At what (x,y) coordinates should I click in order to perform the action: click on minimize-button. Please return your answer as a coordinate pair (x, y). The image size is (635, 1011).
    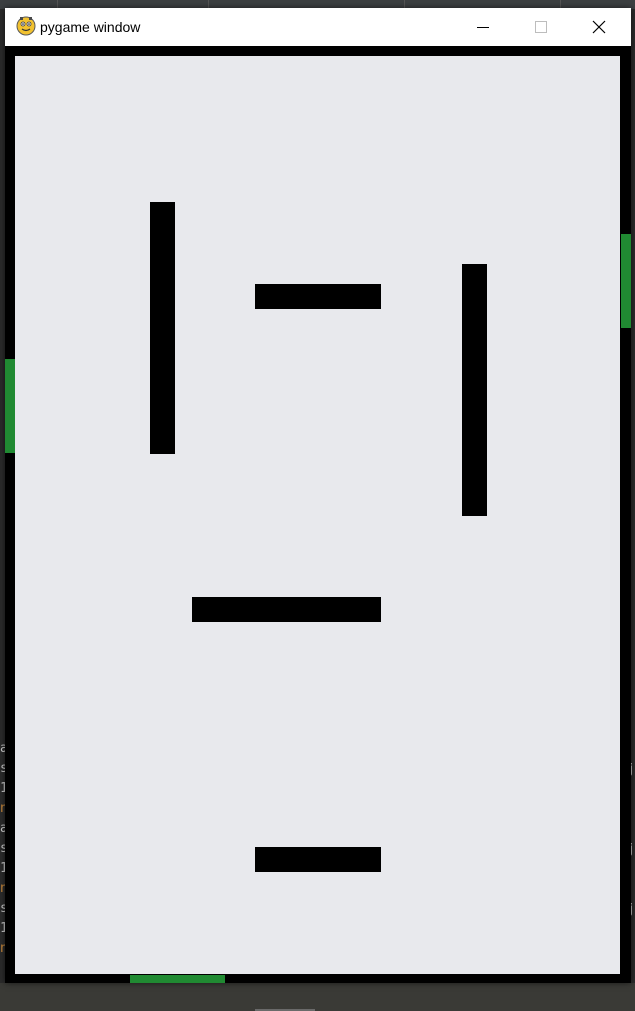
    Looking at the image, I should click on (483, 27).